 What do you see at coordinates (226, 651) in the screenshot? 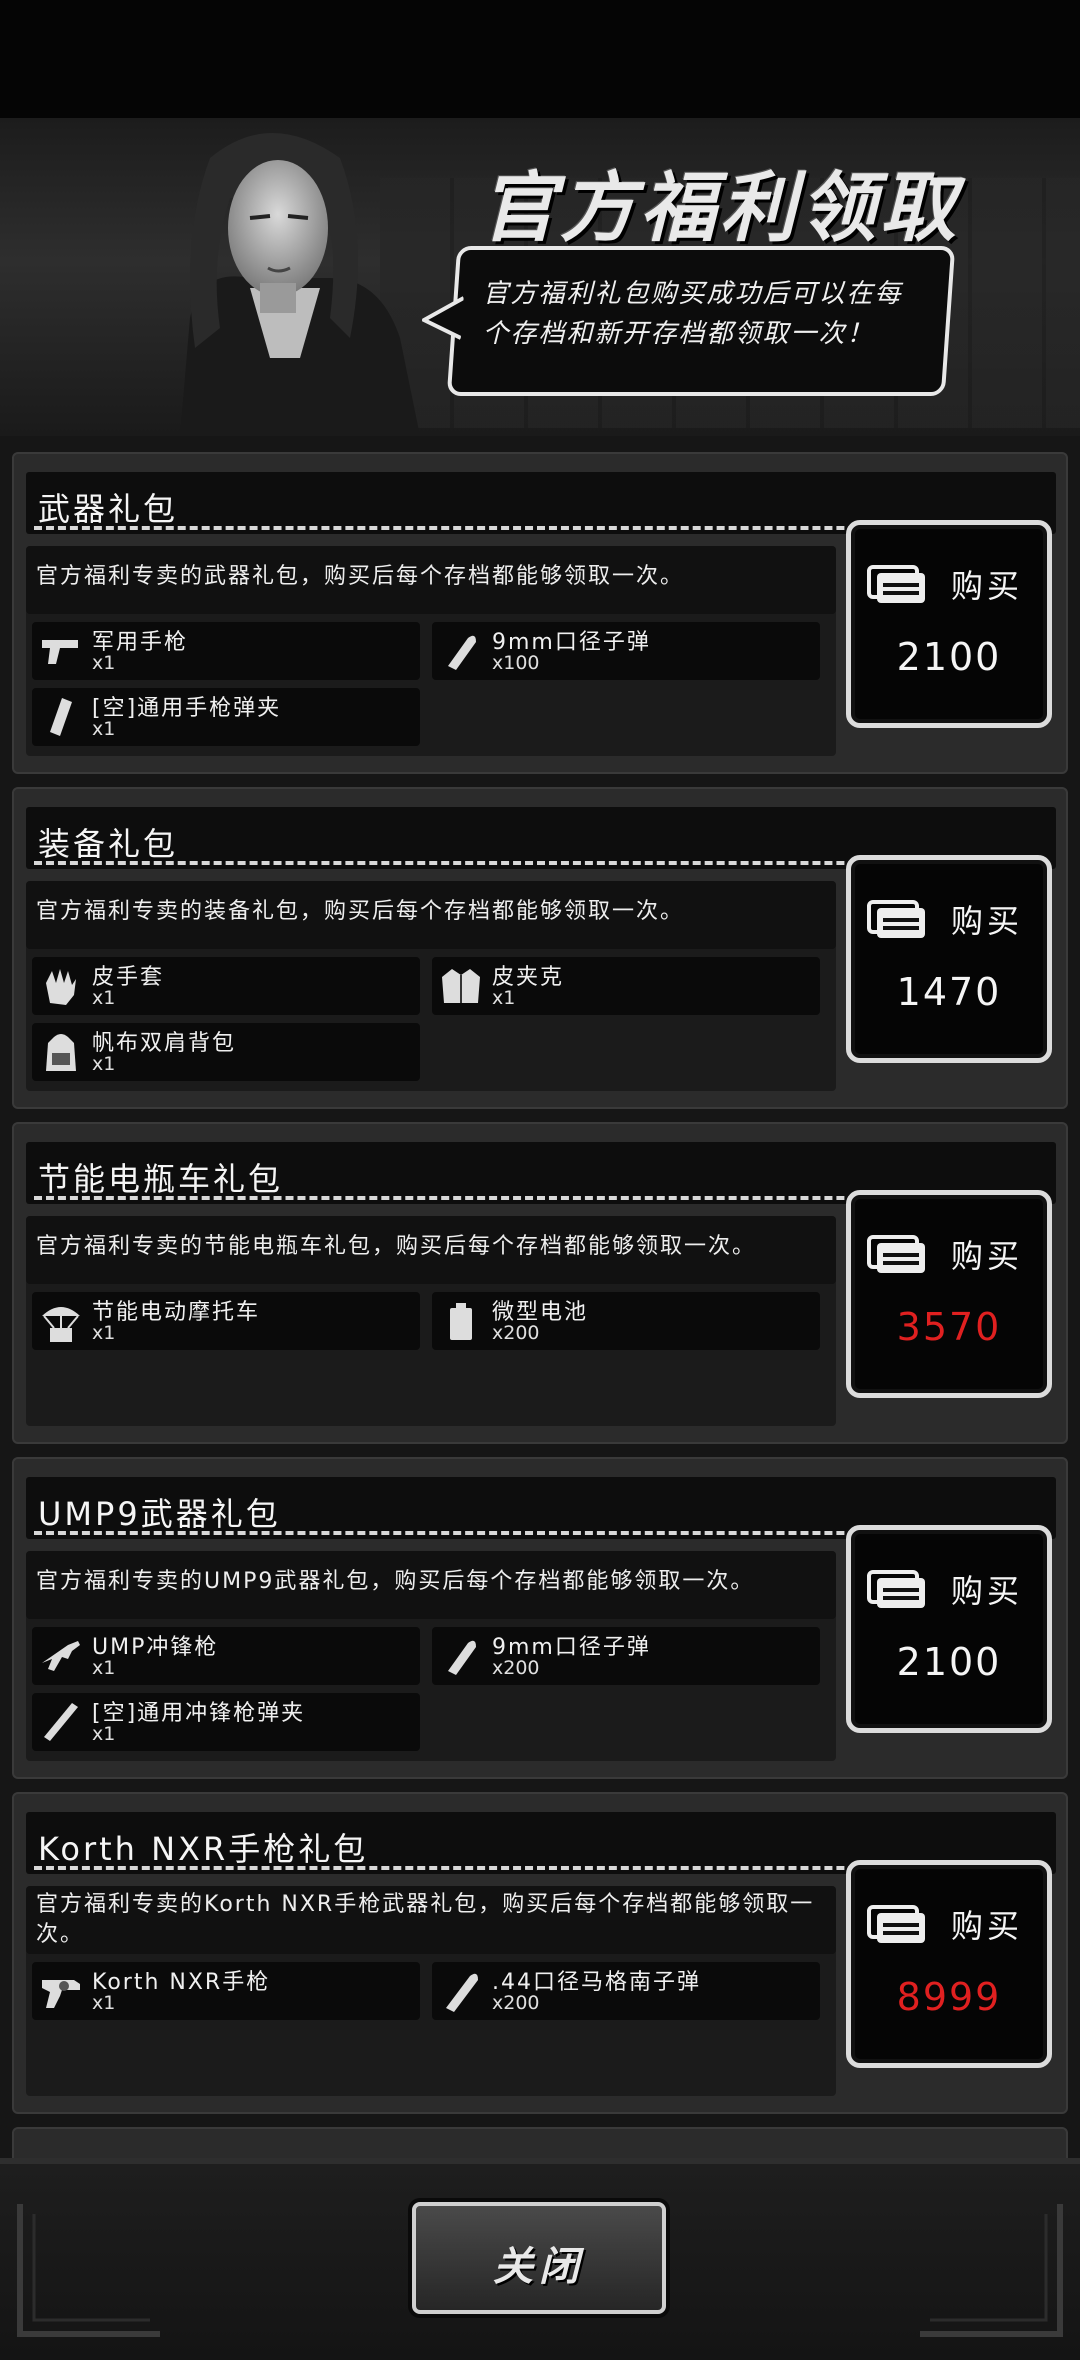
I see `pack-item: 军用手枪 x1` at bounding box center [226, 651].